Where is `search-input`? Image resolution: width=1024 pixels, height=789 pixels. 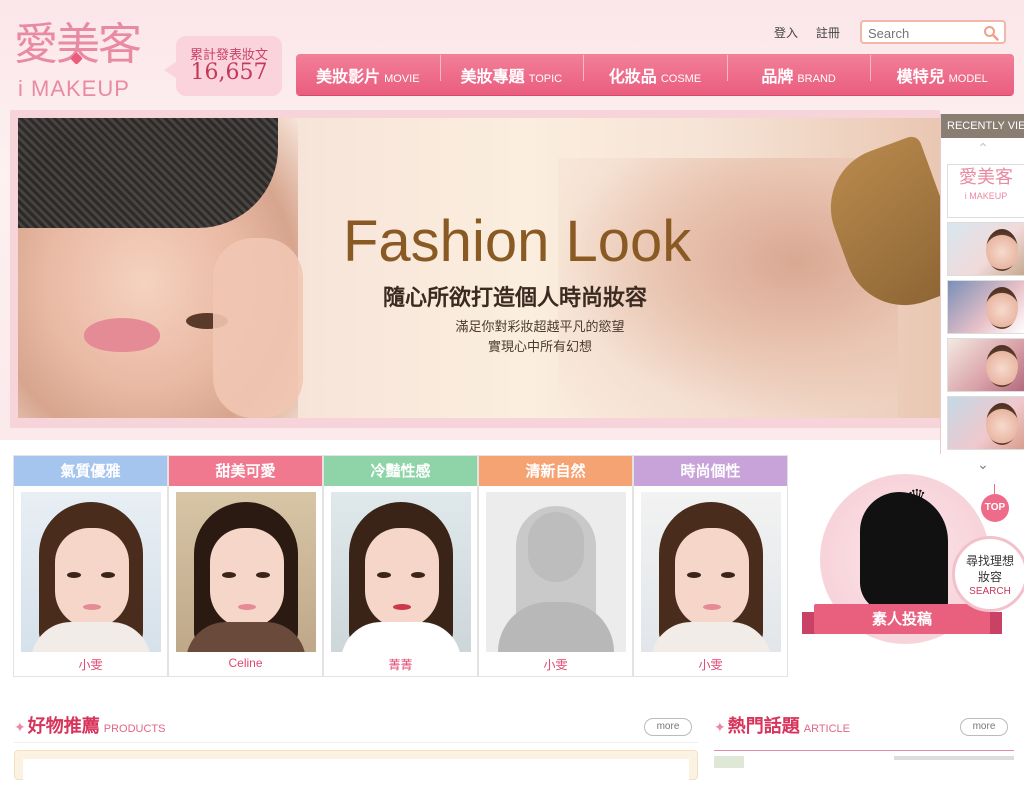
search-input is located at coordinates (923, 33).